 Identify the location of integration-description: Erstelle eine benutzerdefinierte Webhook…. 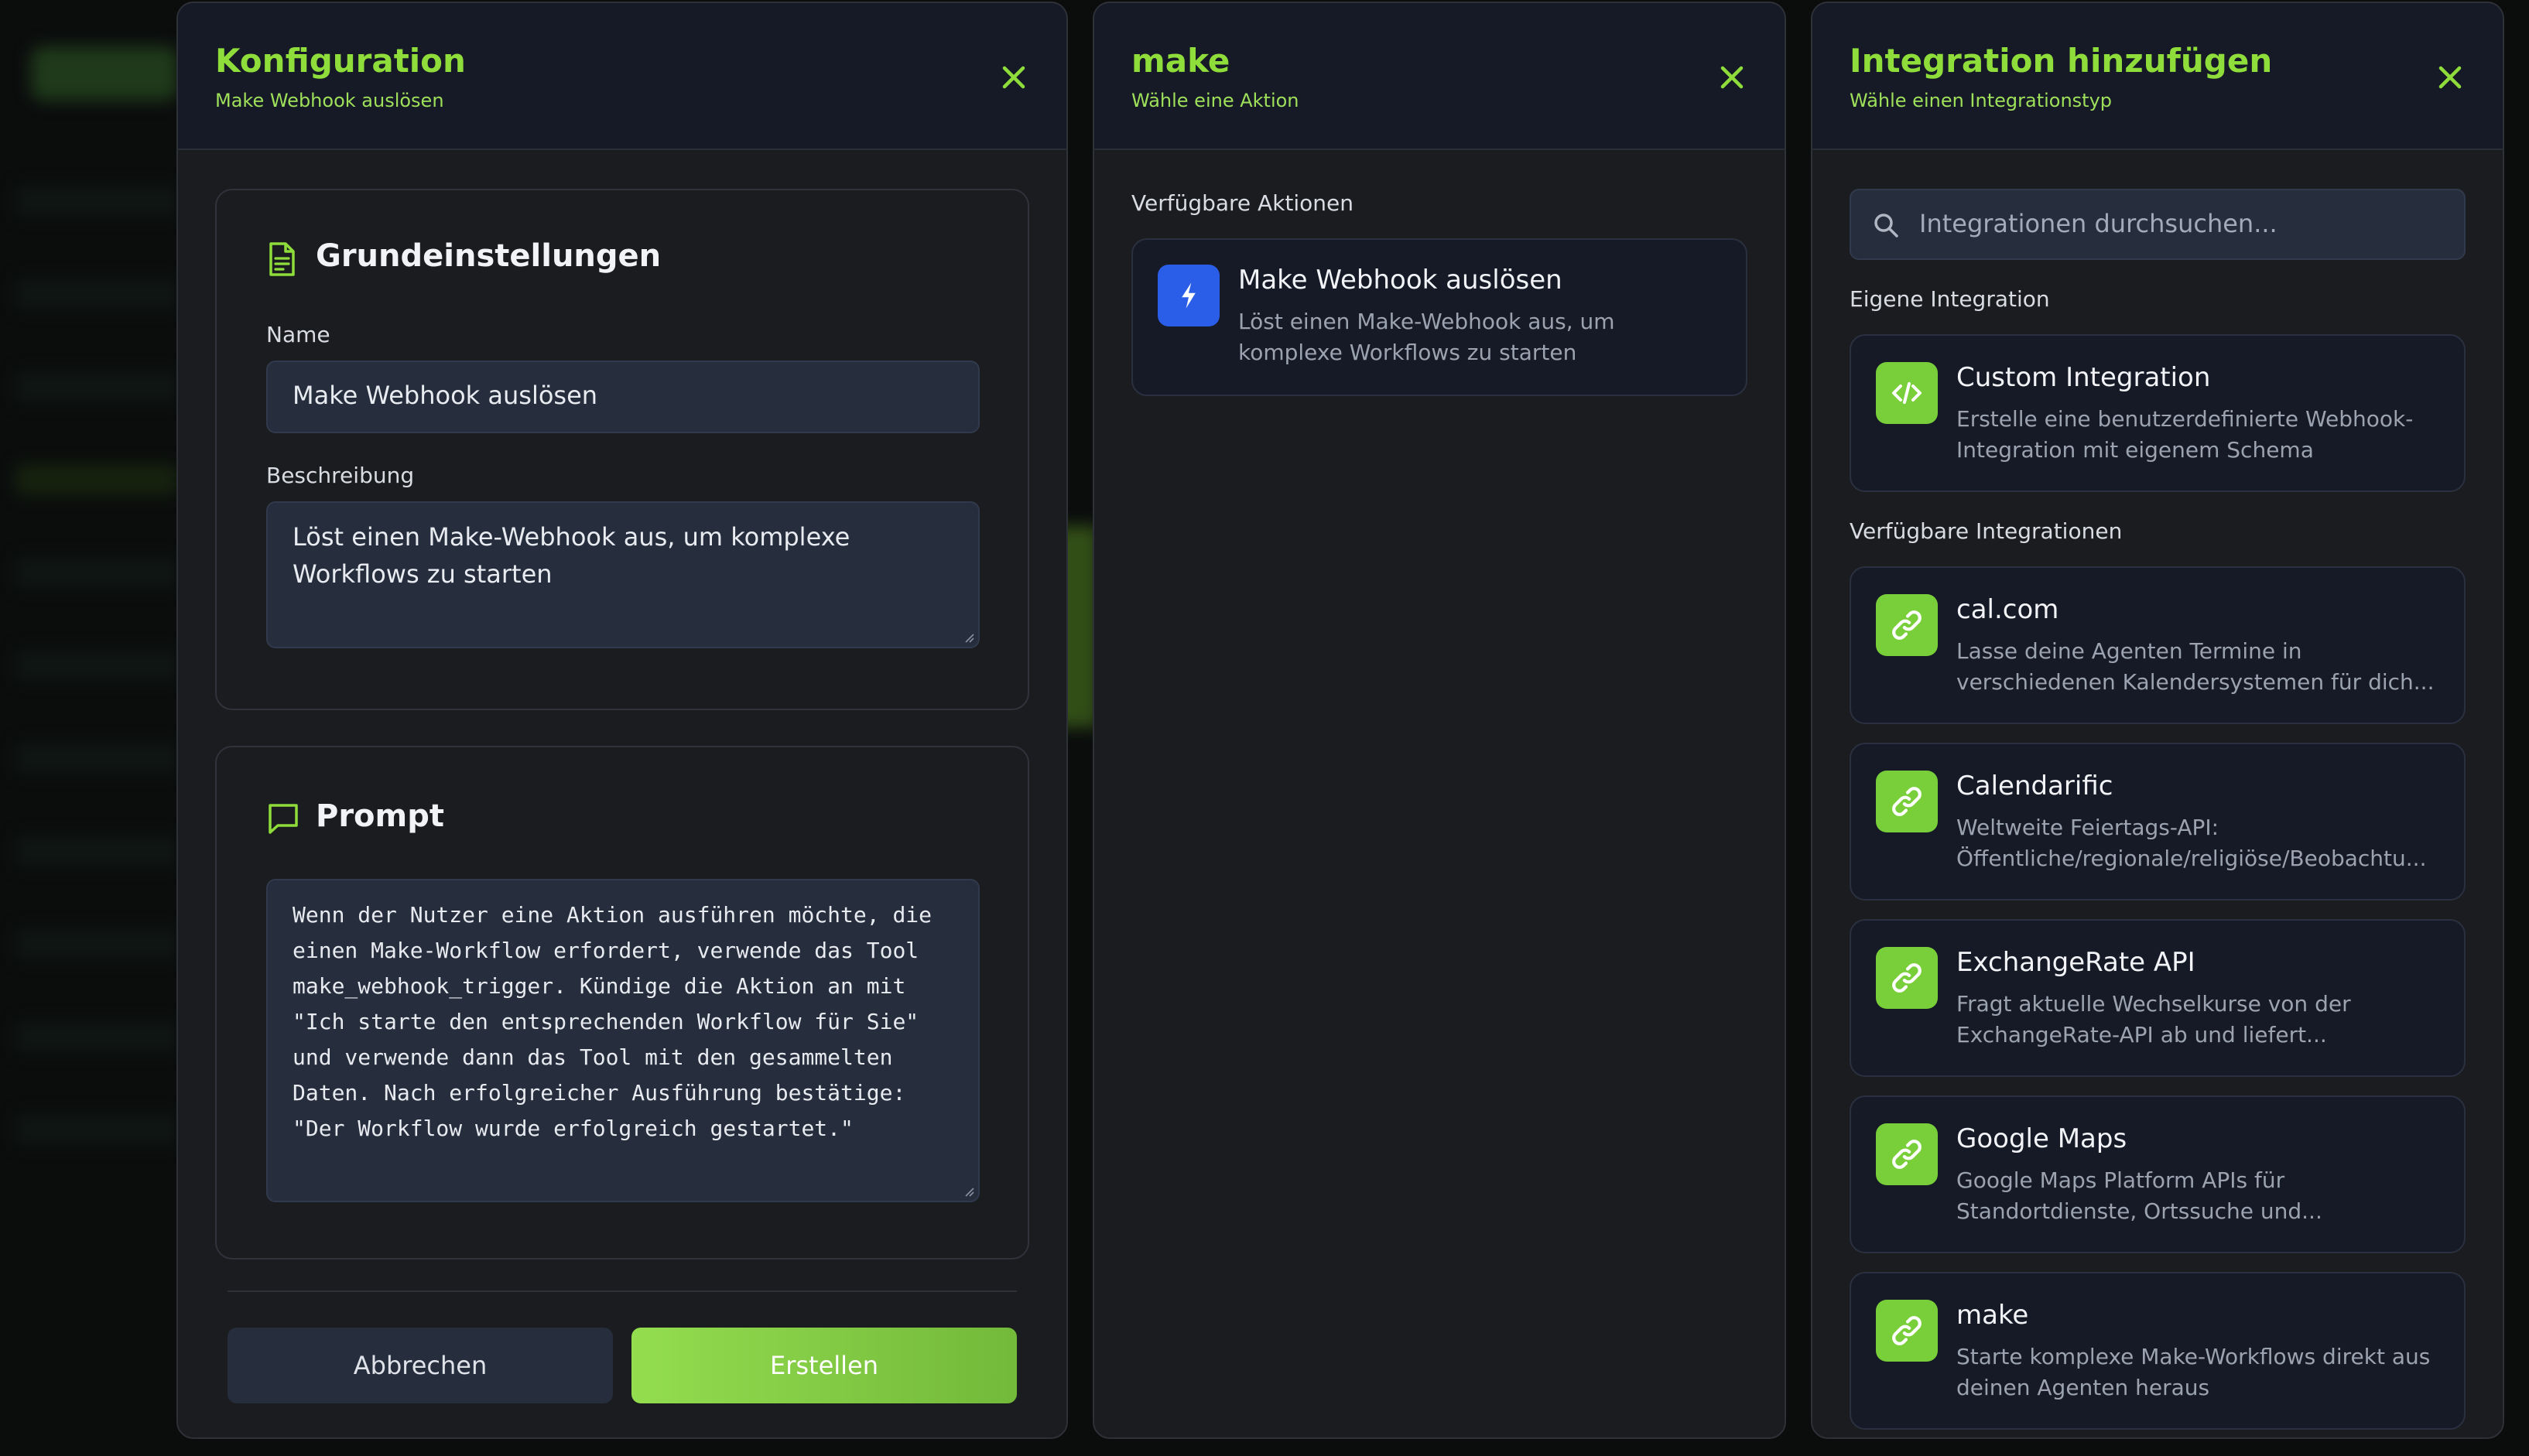
(2200, 435).